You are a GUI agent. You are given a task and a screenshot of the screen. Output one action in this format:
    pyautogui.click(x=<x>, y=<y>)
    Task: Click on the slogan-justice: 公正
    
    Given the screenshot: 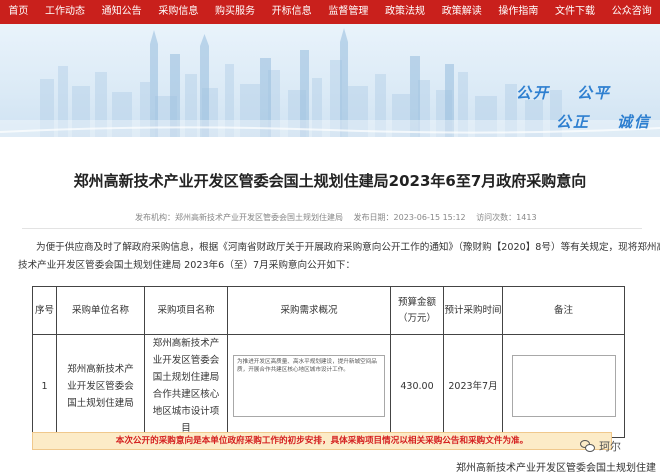 What is the action you would take?
    pyautogui.click(x=573, y=122)
    